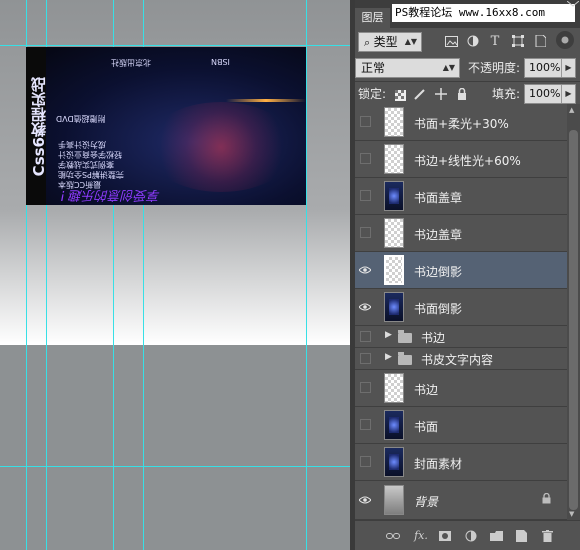  What do you see at coordinates (467, 161) in the screenshot?
I see `layer-name: 书边+线性光+60%` at bounding box center [467, 161].